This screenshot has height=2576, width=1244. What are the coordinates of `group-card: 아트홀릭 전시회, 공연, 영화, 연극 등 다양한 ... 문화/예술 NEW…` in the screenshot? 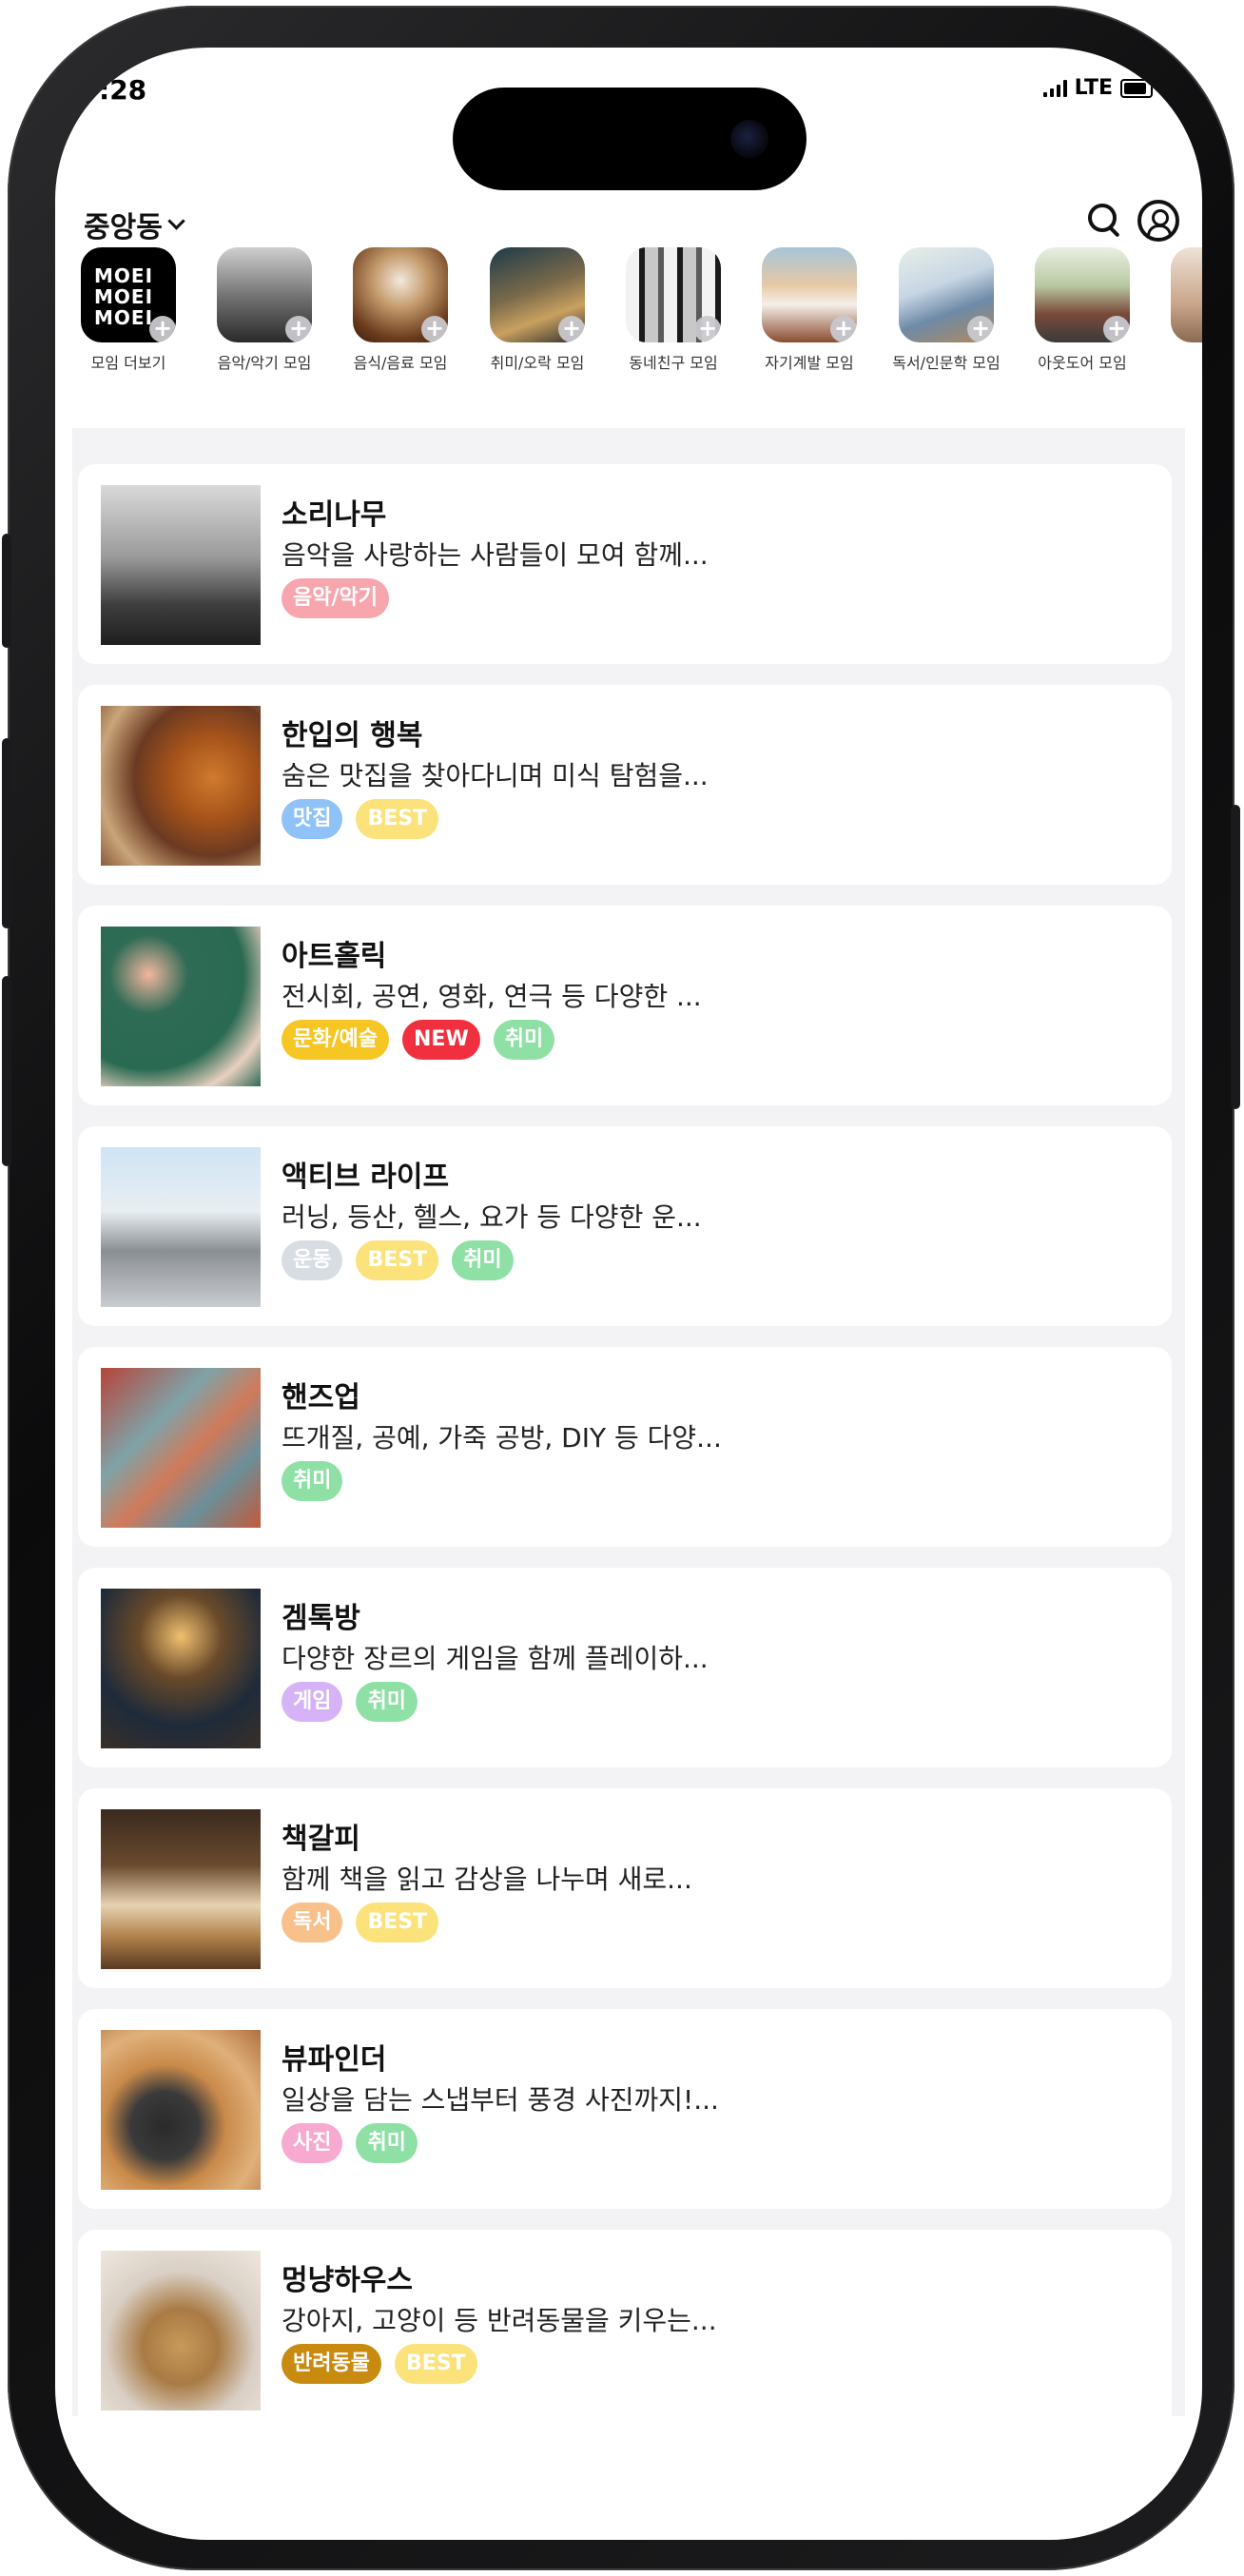 It's located at (625, 1006).